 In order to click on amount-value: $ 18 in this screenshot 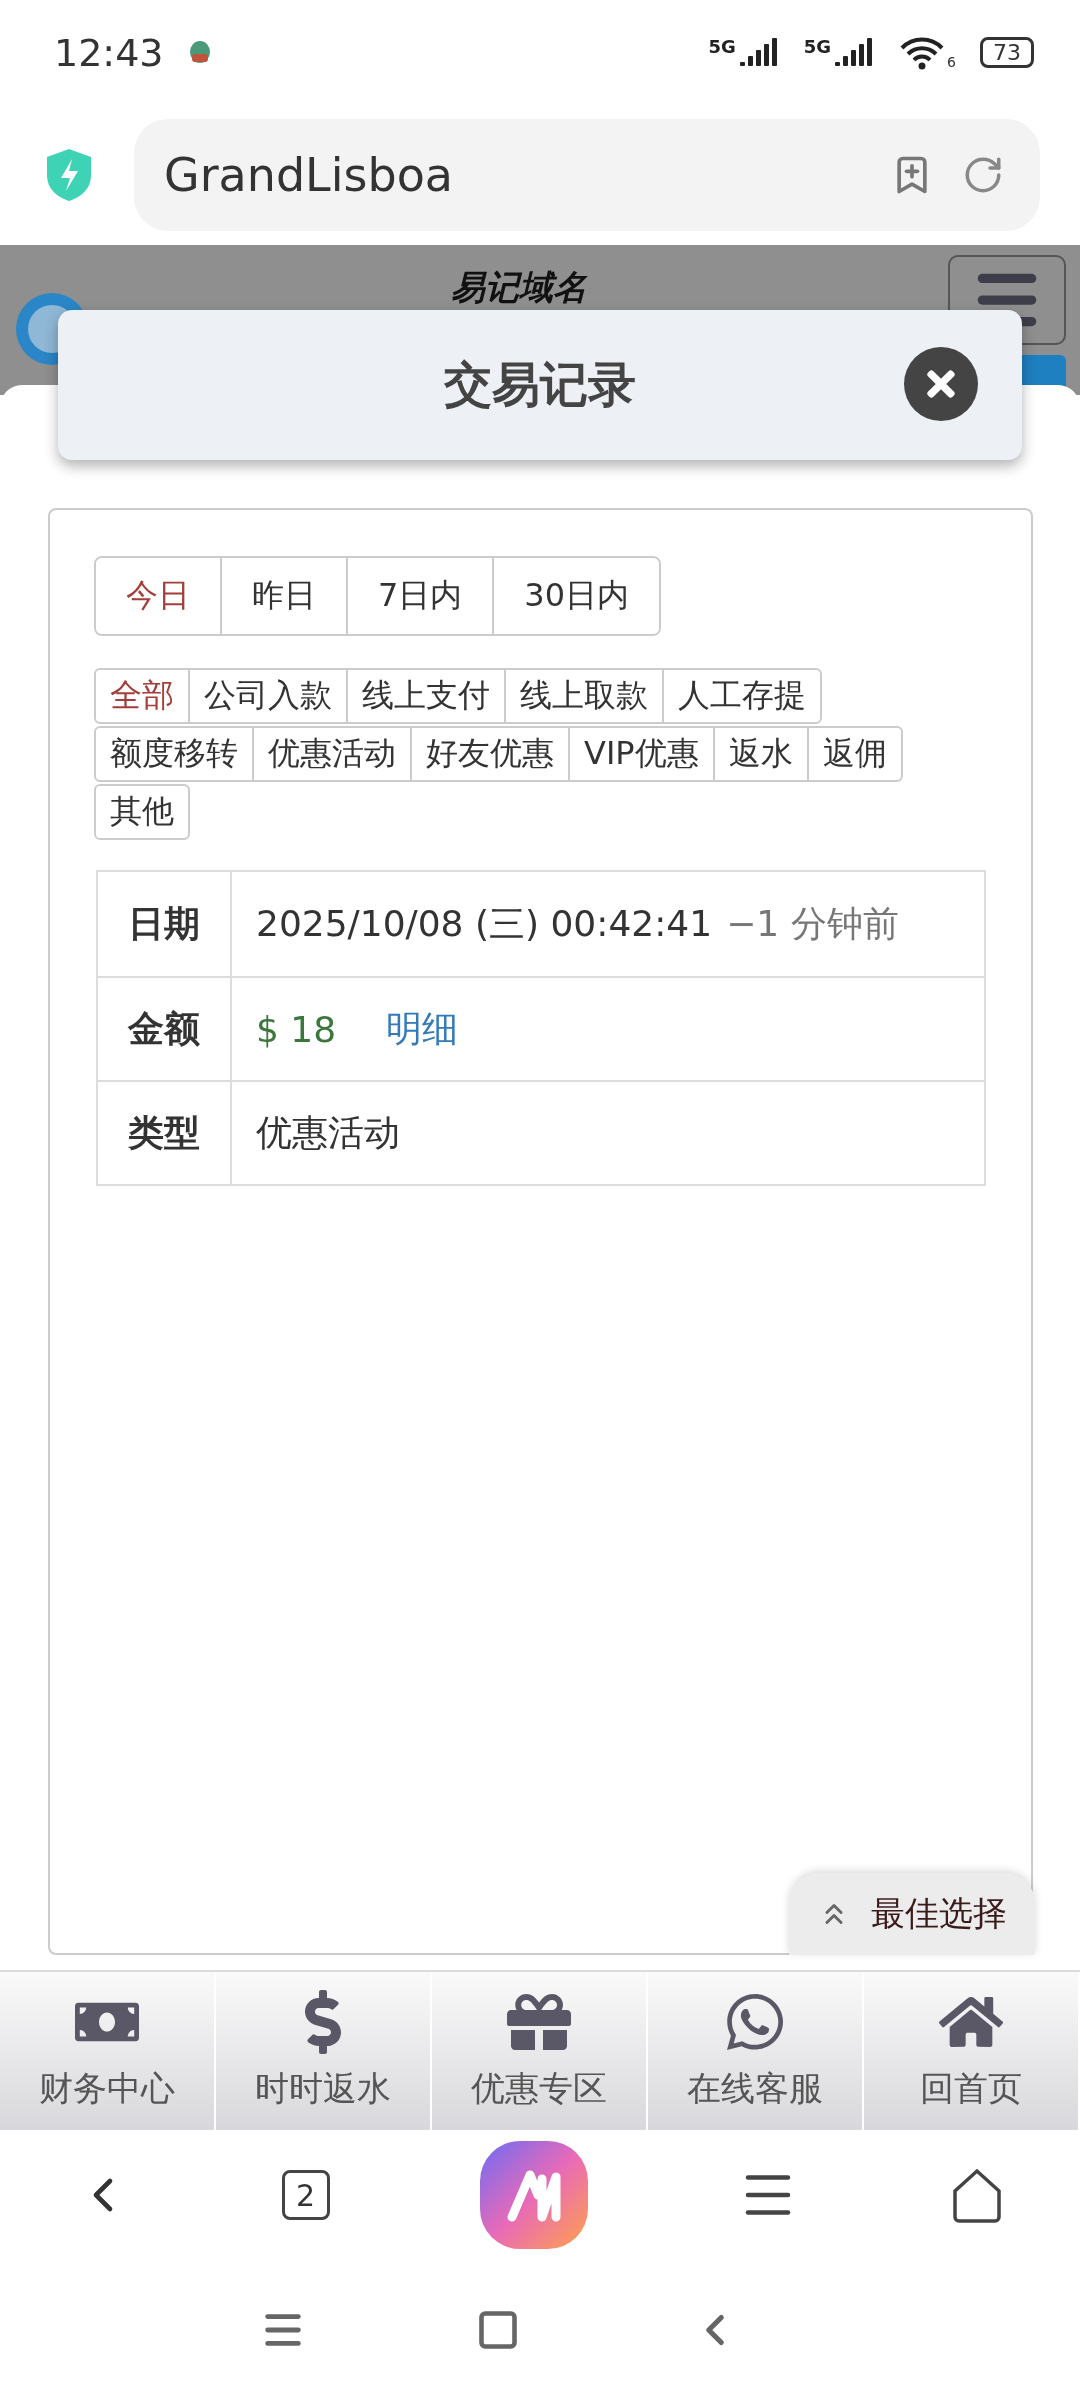, I will do `click(296, 1029)`.